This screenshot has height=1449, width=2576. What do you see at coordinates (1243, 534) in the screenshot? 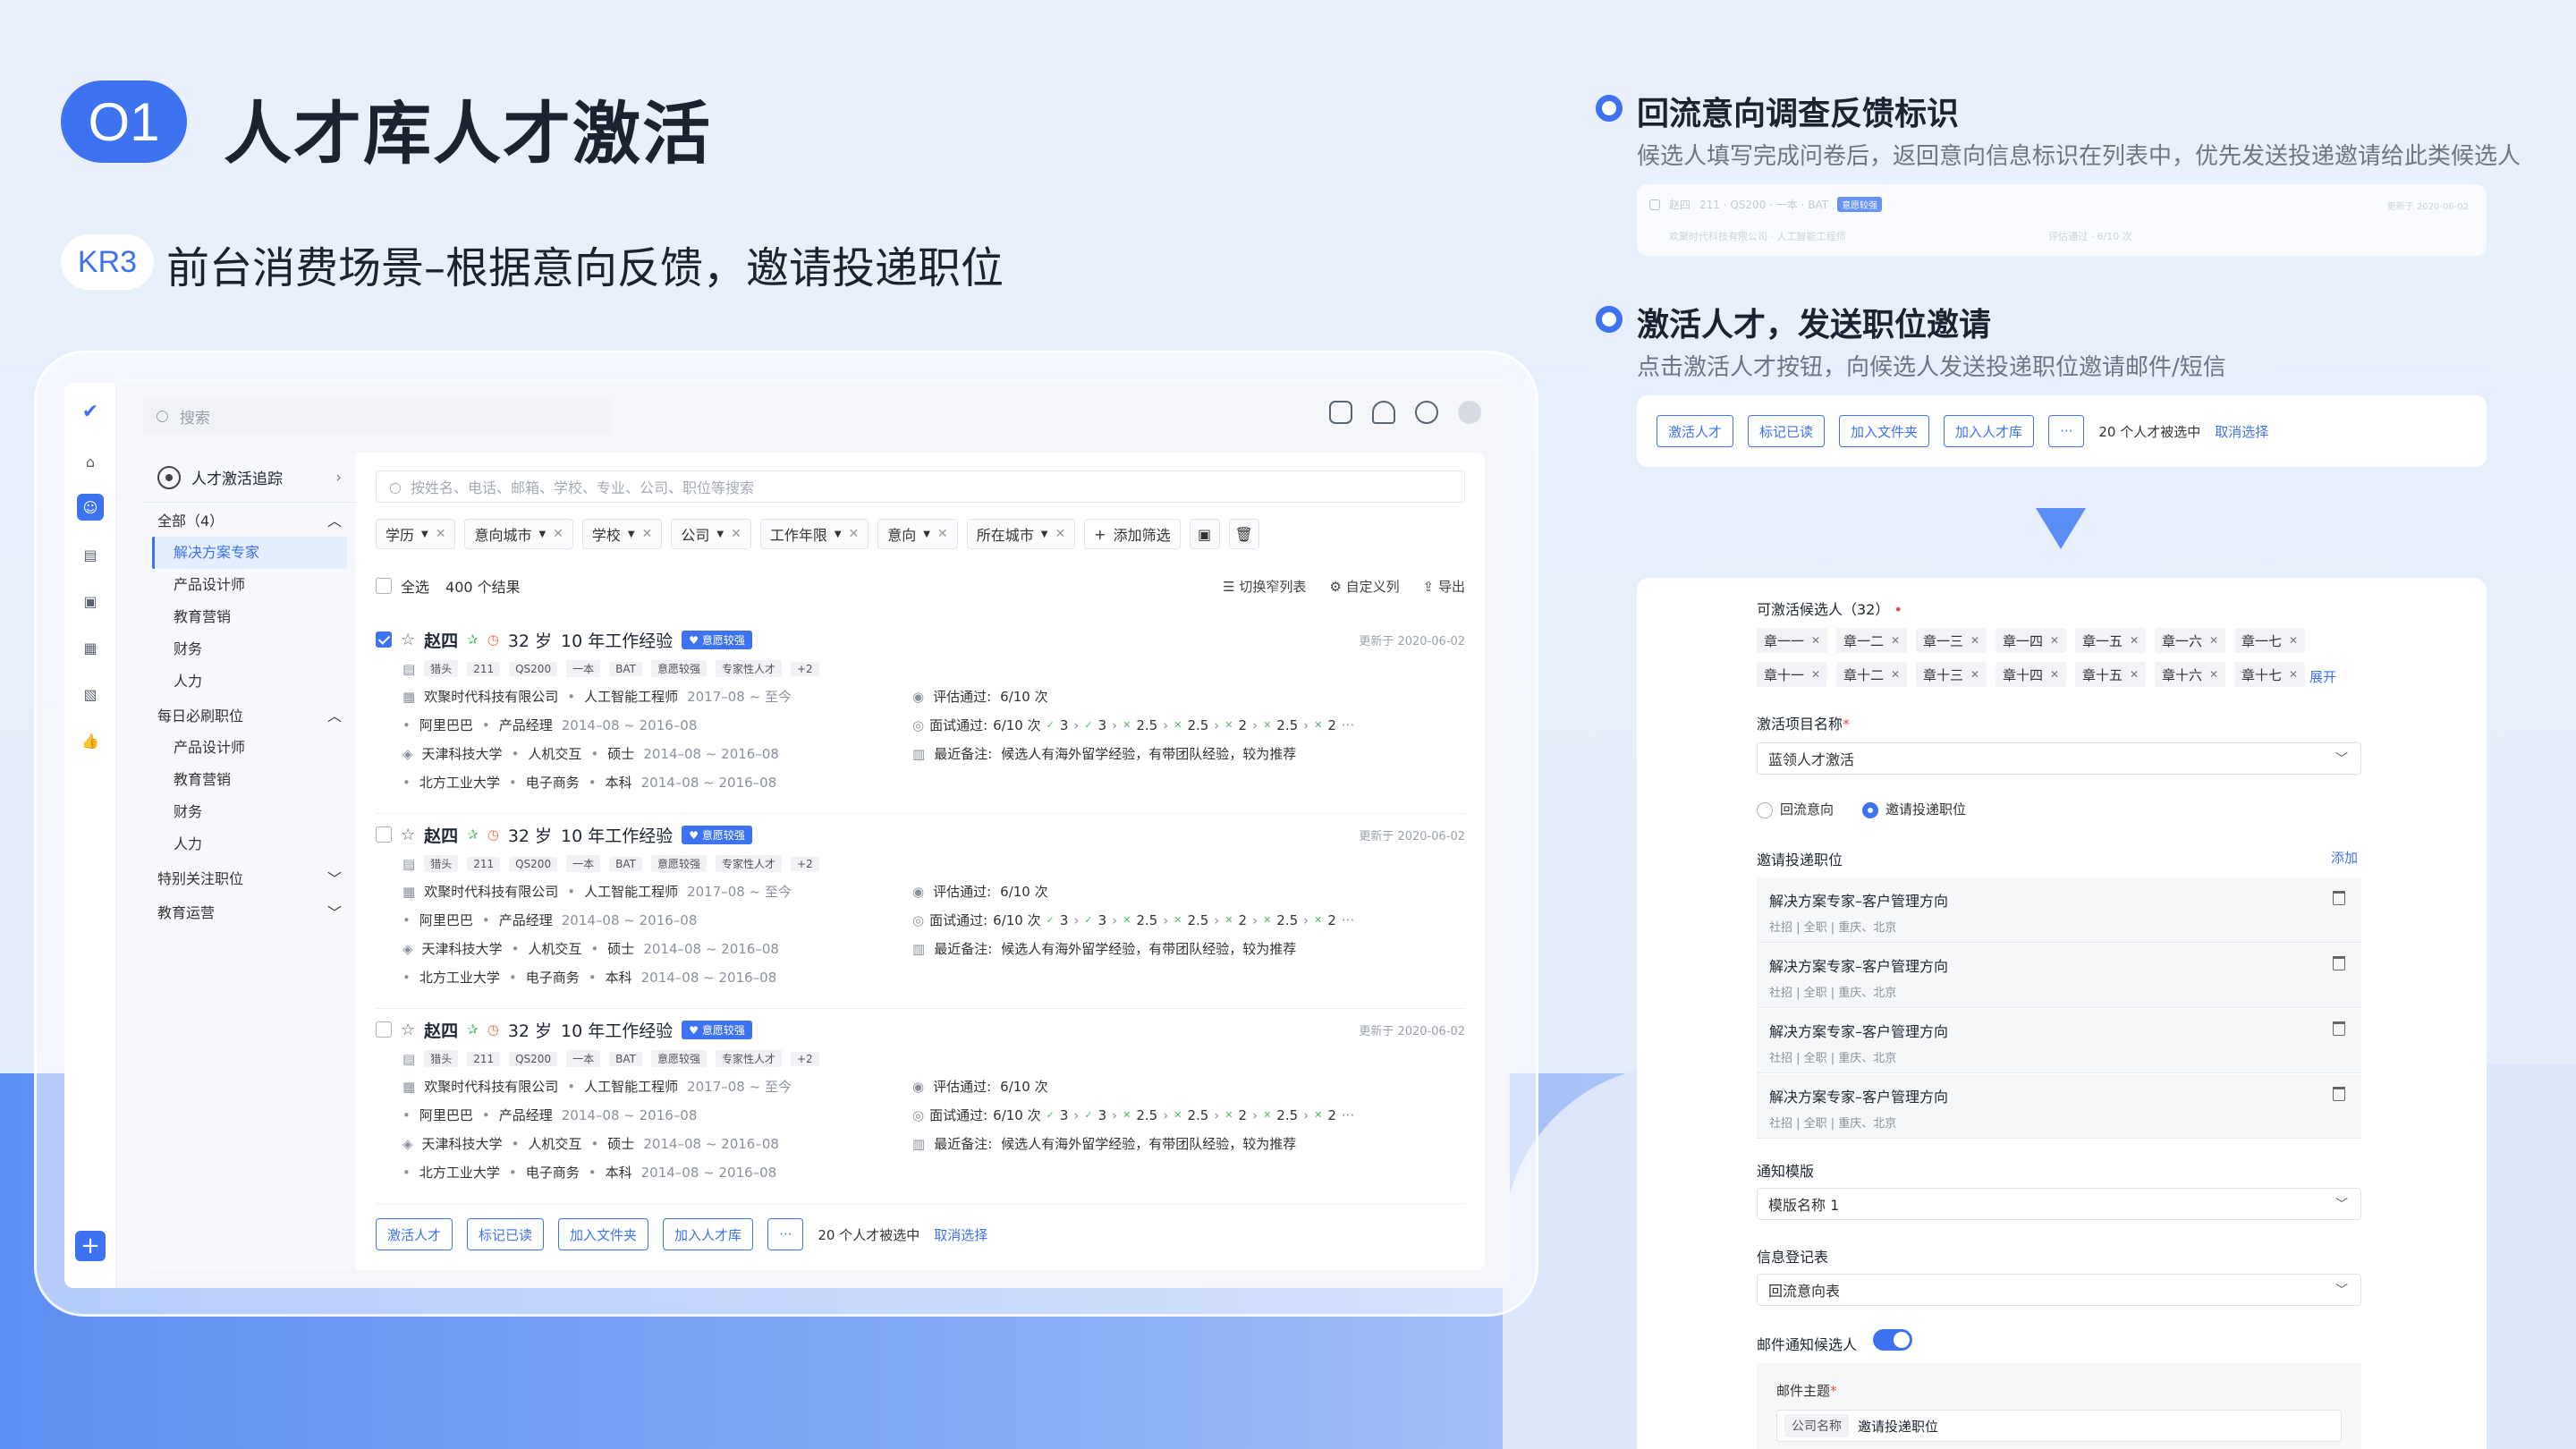
I see `trash-icon: 🗑` at bounding box center [1243, 534].